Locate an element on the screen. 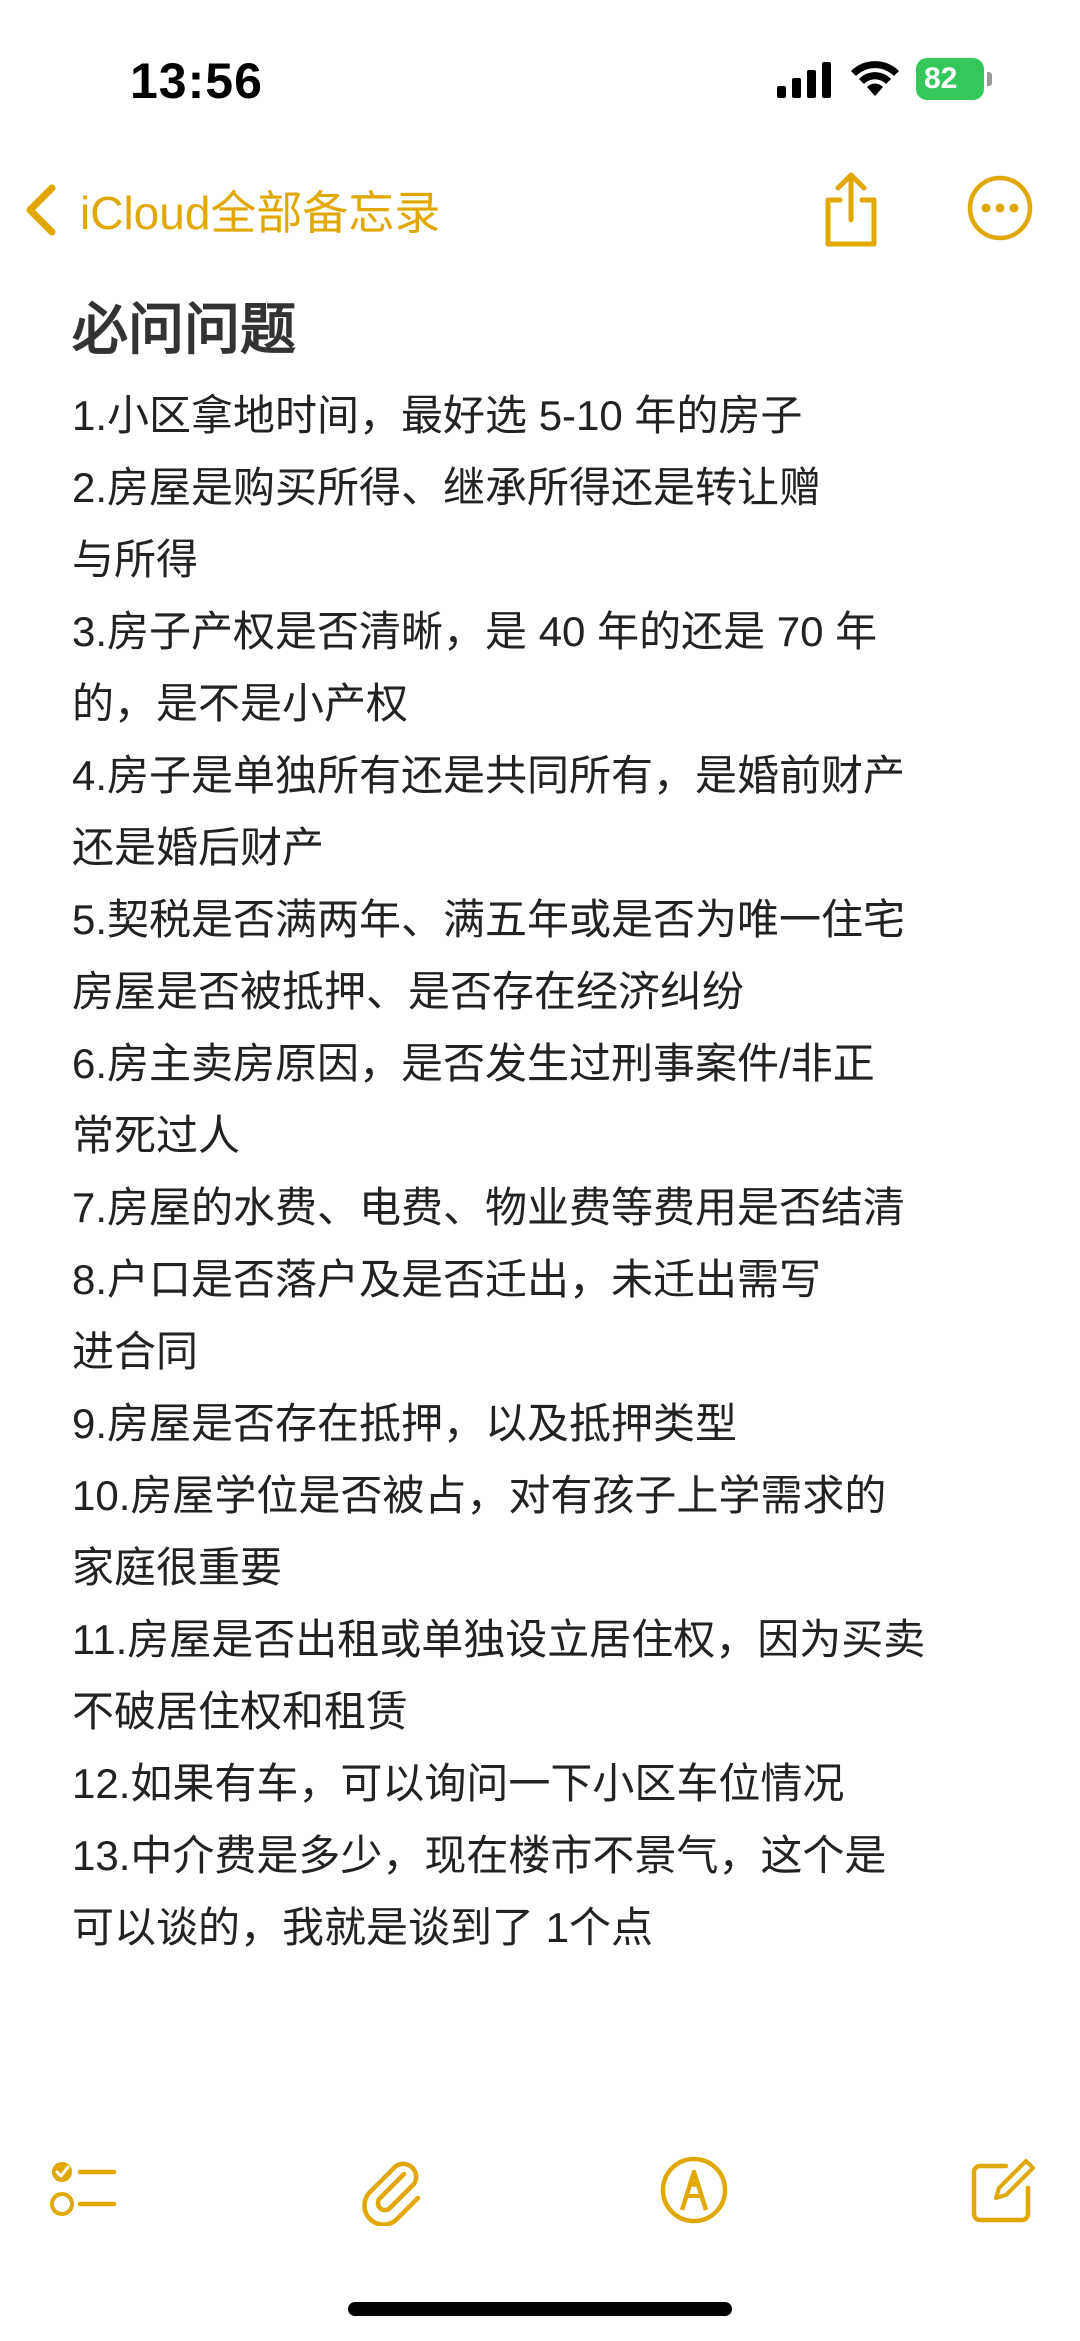 This screenshot has height=2341, width=1080. battery-icon: 82 is located at coordinates (955, 79).